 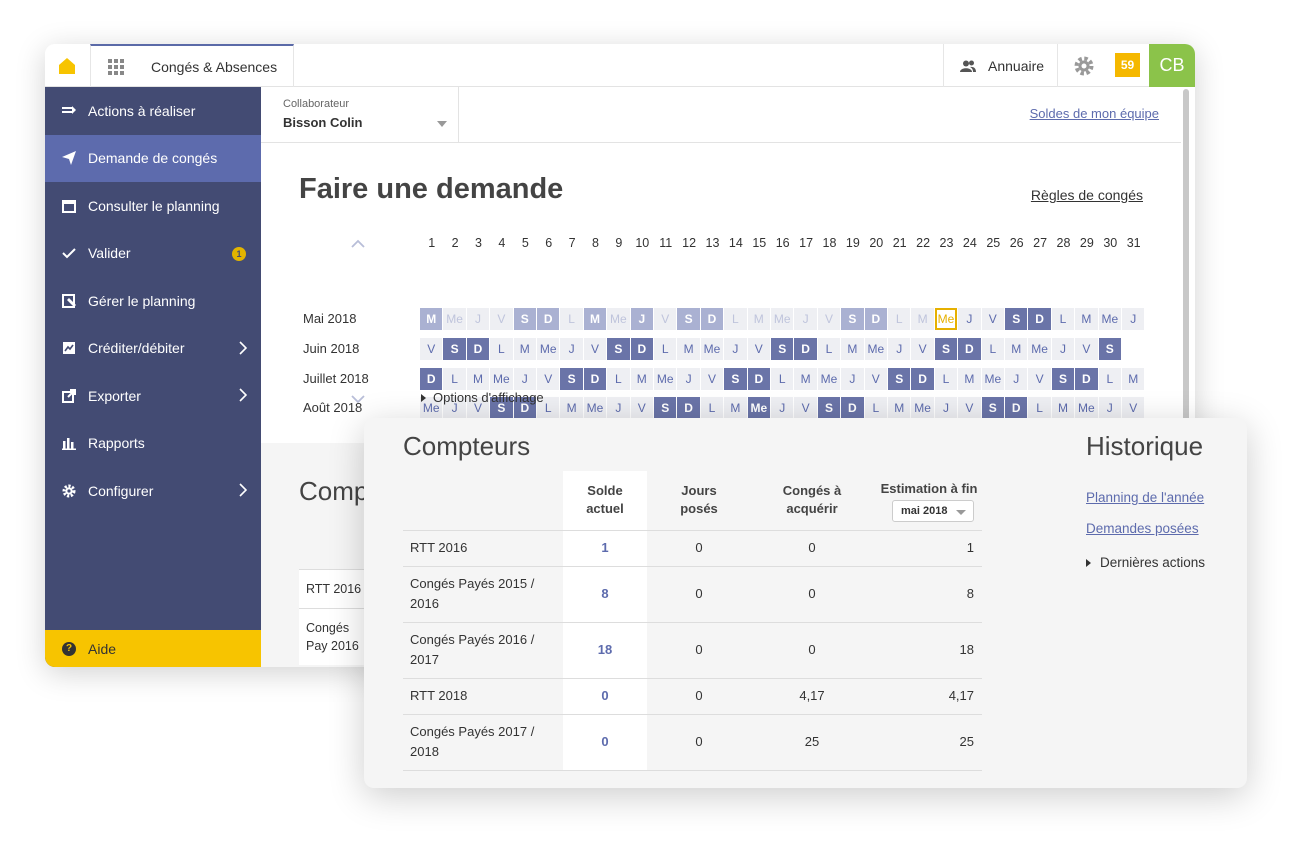 I want to click on scrollbar, so click(x=1186, y=259).